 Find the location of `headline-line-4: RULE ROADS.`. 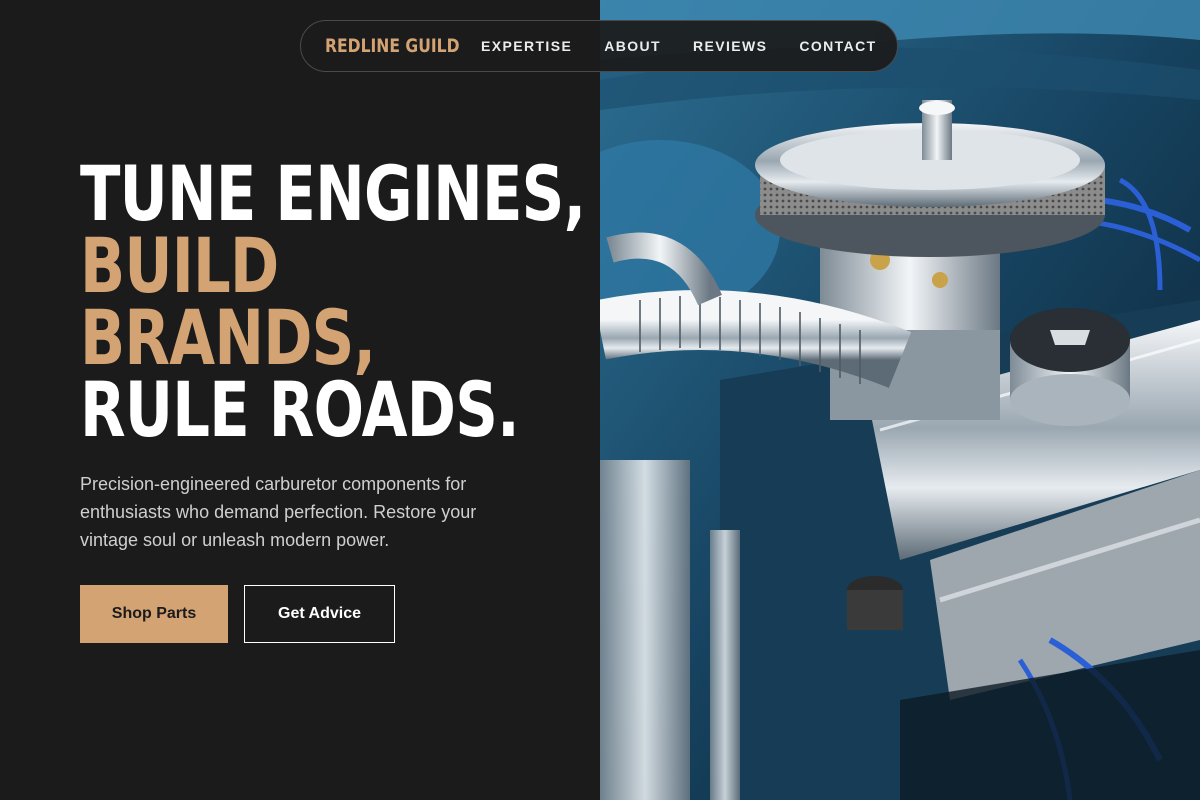

headline-line-4: RULE ROADS. is located at coordinates (300, 409).